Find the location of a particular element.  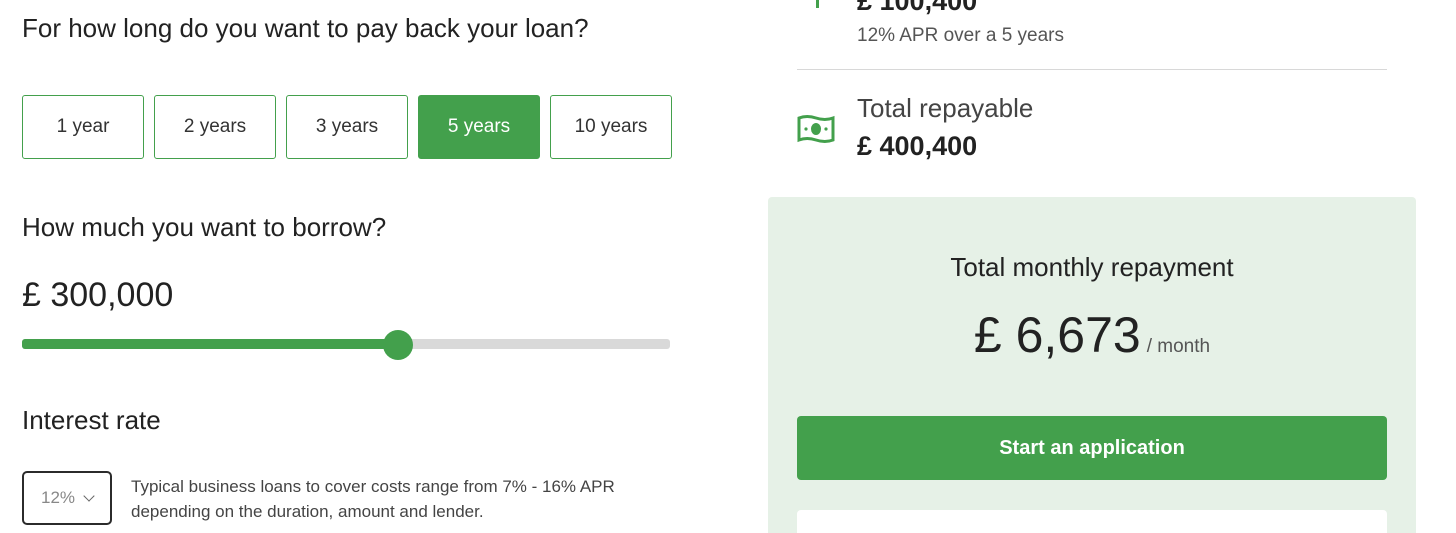

monthly-repayment-value: £ 6,673 is located at coordinates (1057, 335).